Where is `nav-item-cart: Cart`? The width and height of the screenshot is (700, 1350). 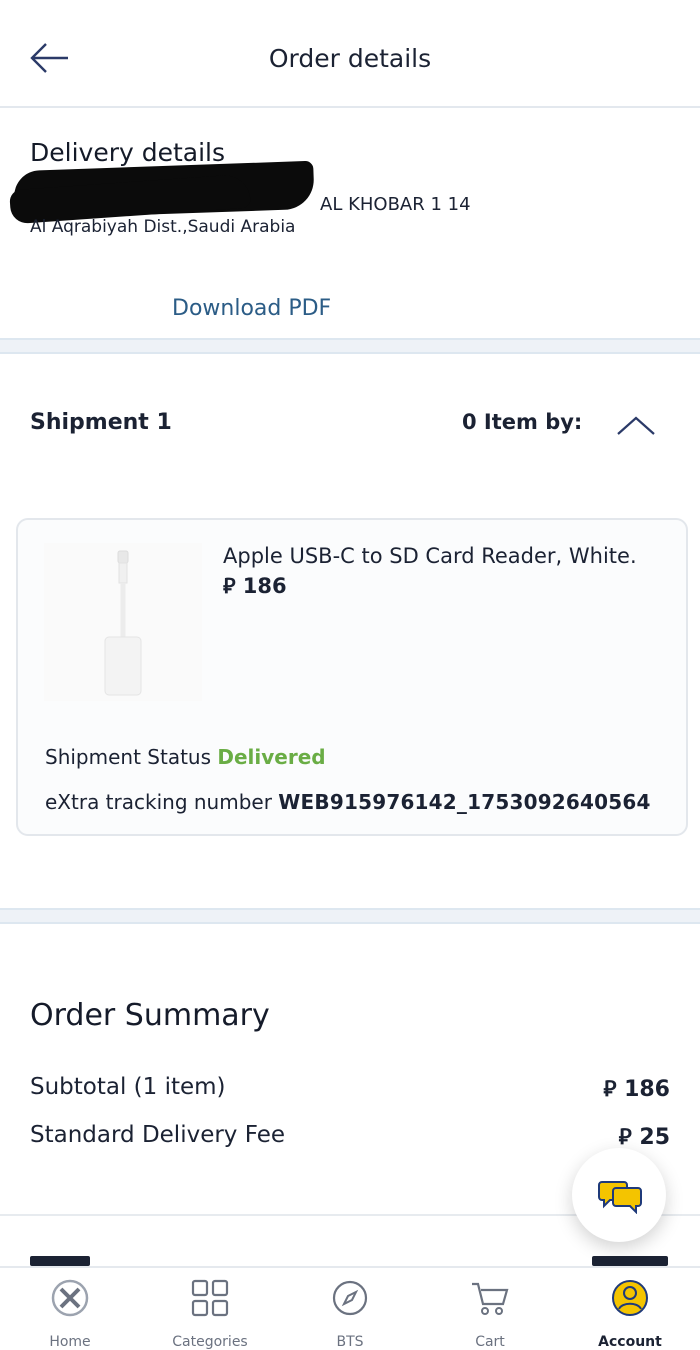 nav-item-cart: Cart is located at coordinates (490, 1309).